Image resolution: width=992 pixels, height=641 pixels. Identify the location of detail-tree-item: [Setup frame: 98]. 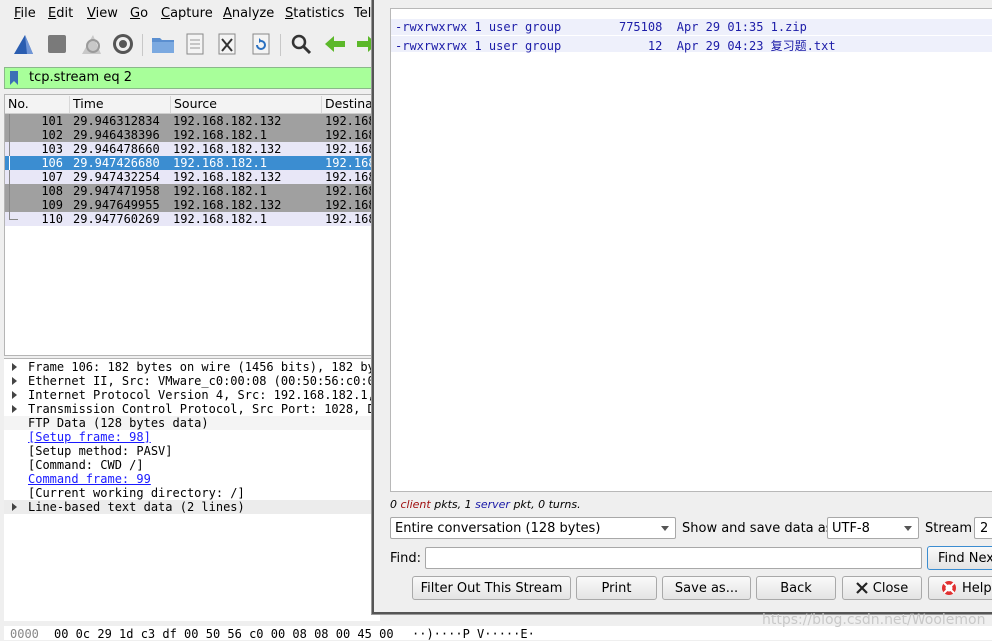
(192, 437).